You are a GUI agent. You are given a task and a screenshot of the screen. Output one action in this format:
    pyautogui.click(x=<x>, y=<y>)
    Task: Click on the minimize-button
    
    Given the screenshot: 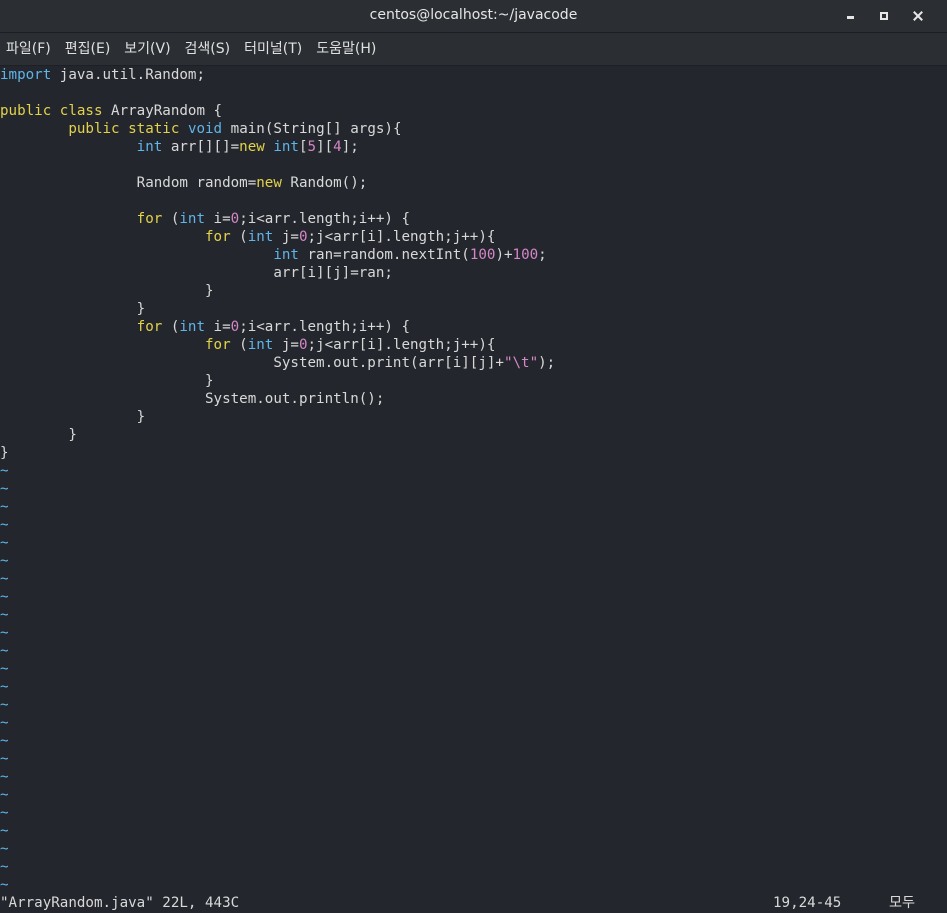 What is the action you would take?
    pyautogui.click(x=850, y=16)
    